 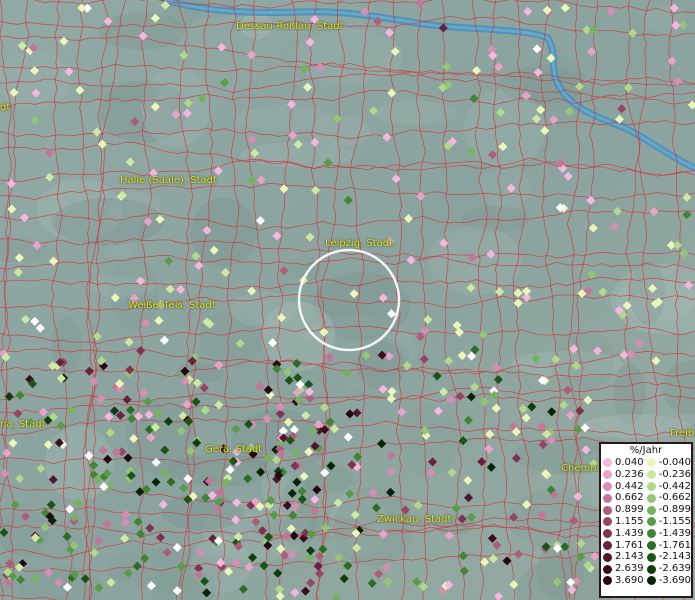 What do you see at coordinates (674, 486) in the screenshot?
I see `legend-label: -0.442` at bounding box center [674, 486].